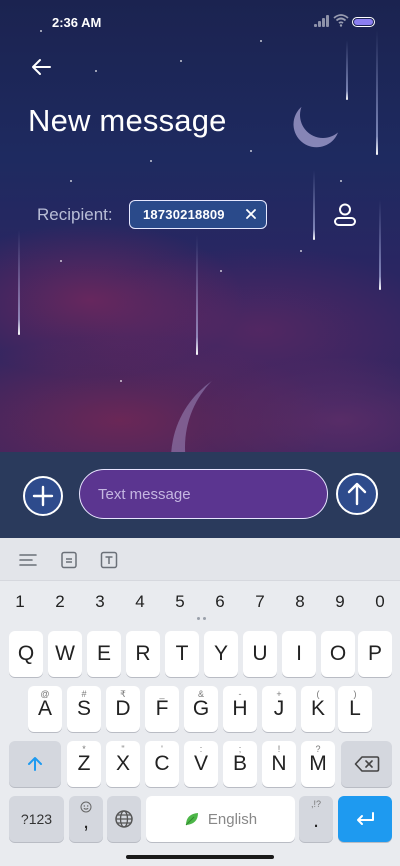 This screenshot has height=866, width=400. Describe the element at coordinates (200, 559) in the screenshot. I see `keyboard-toolbar` at that location.